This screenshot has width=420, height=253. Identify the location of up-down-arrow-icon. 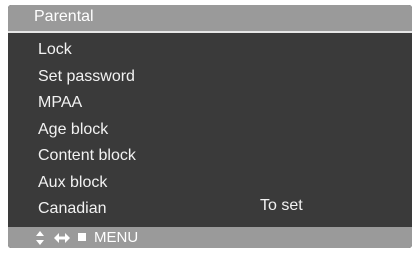
(40, 238).